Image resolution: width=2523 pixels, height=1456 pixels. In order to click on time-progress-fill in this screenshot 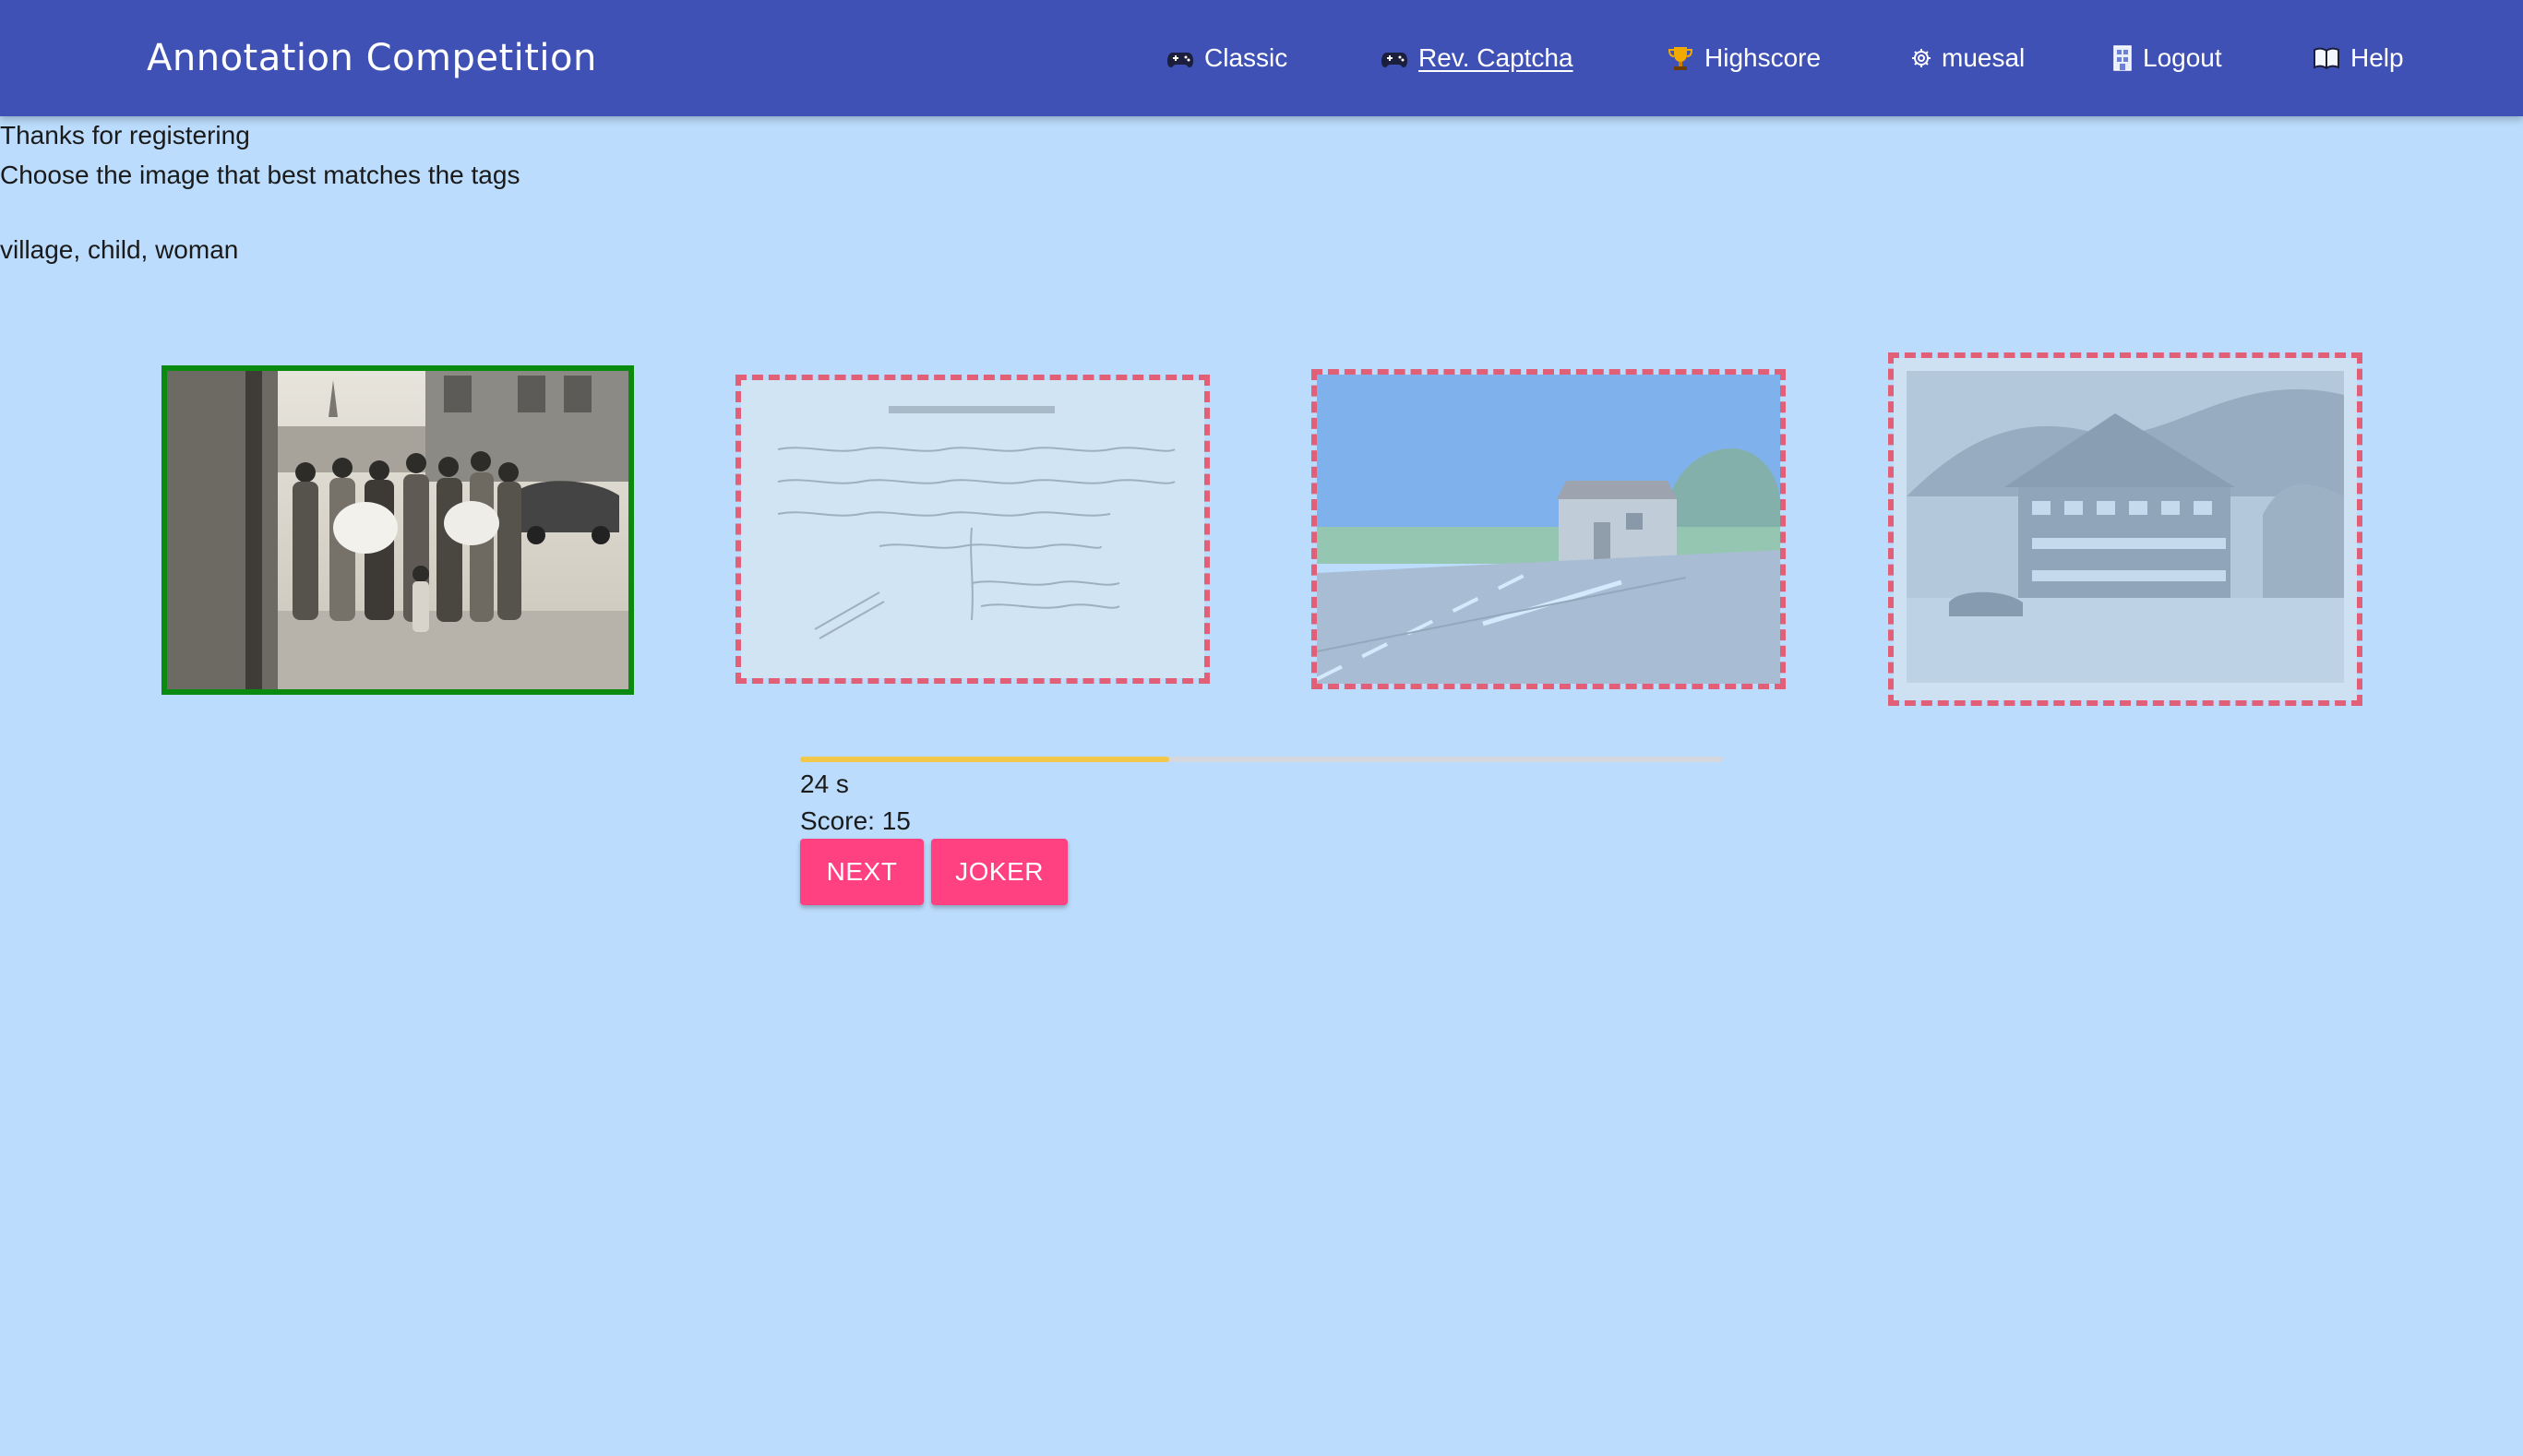, I will do `click(984, 759)`.